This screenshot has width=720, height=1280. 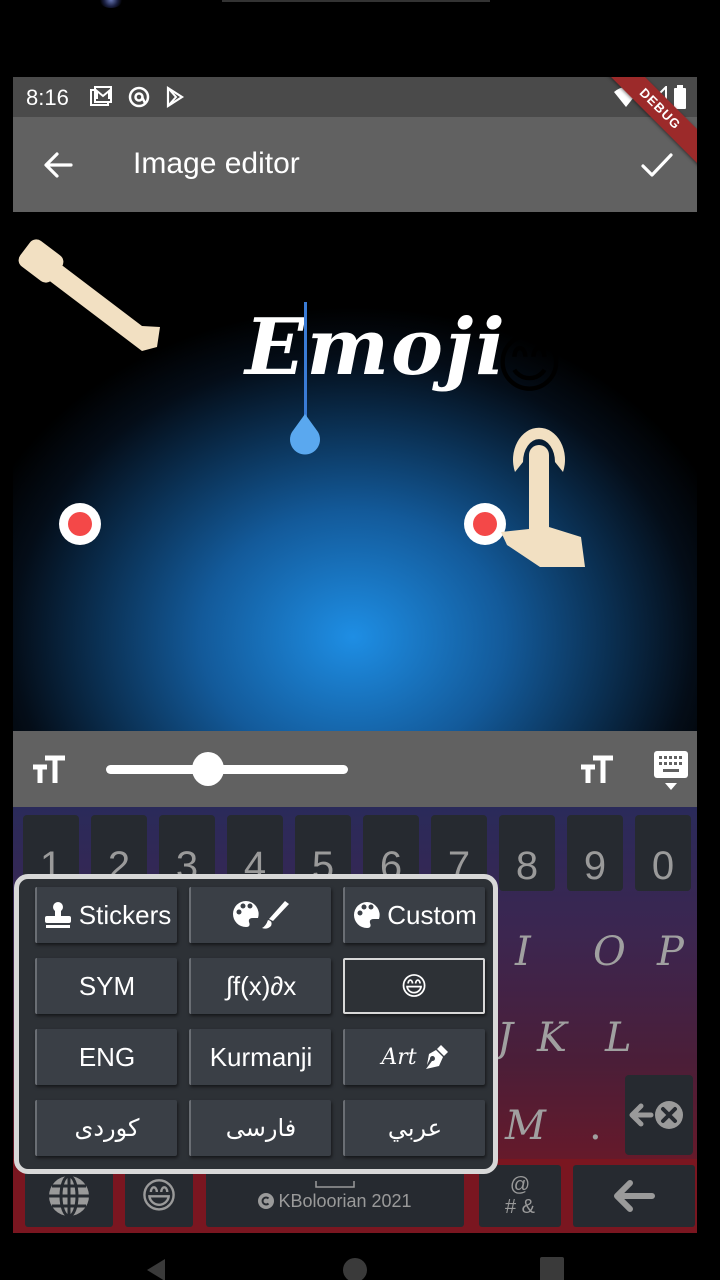 What do you see at coordinates (47, 97) in the screenshot?
I see `status-time: 8:16` at bounding box center [47, 97].